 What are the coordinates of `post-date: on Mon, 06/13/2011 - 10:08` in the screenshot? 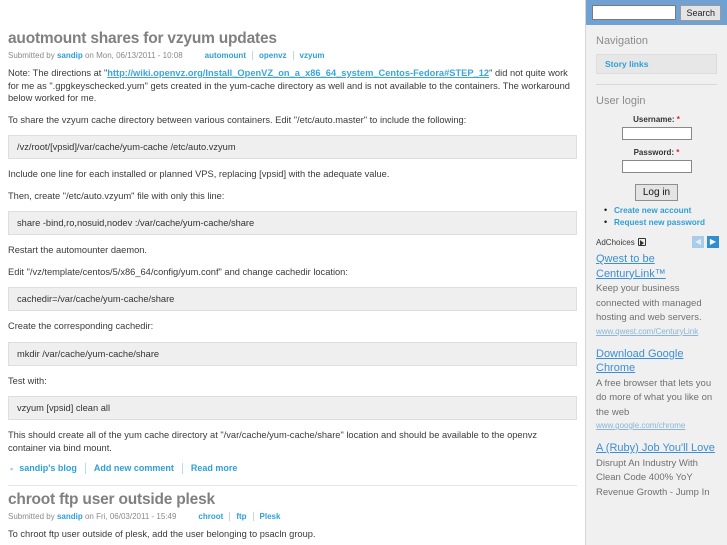 It's located at (133, 55).